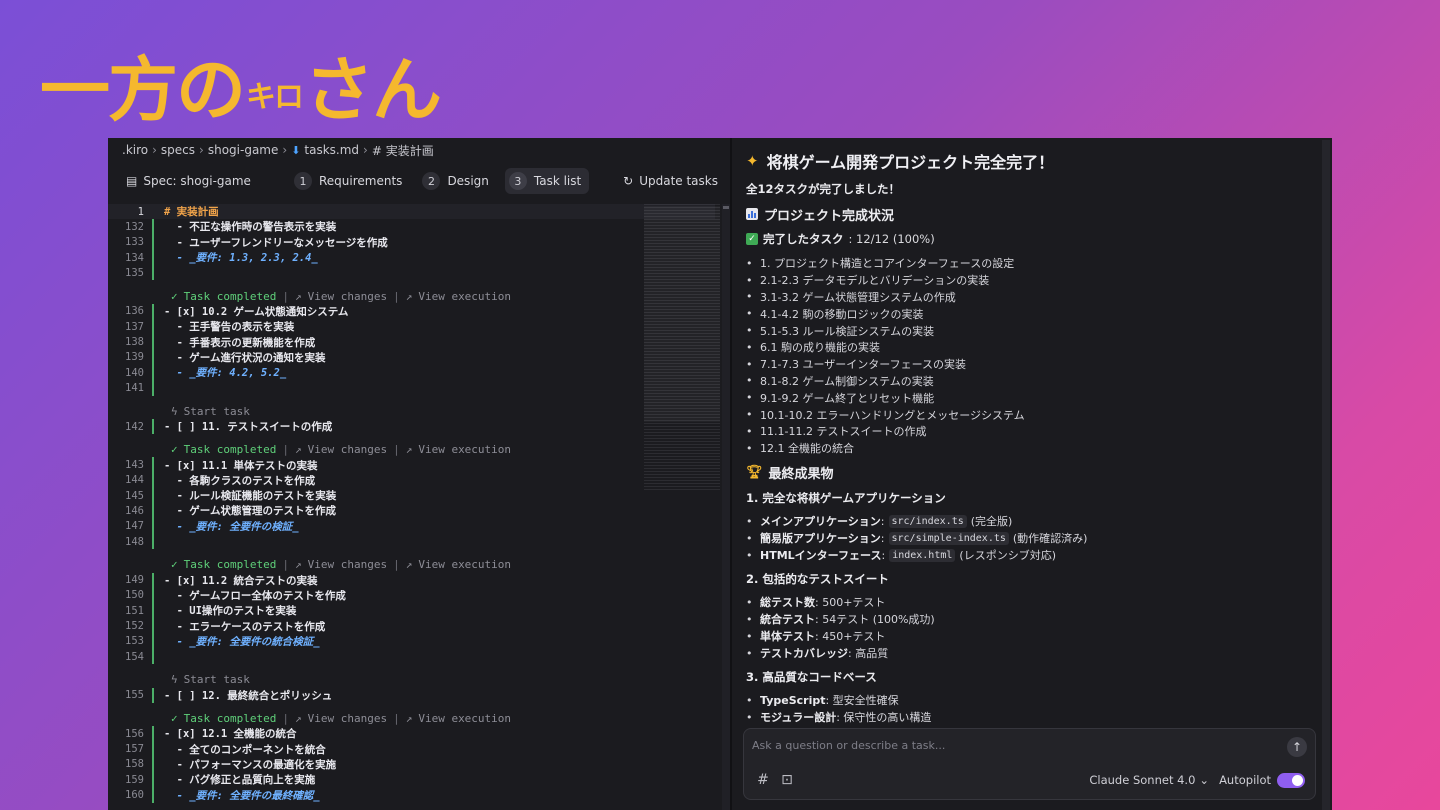 The image size is (1440, 810). Describe the element at coordinates (1012, 745) in the screenshot. I see `chat-input` at that location.